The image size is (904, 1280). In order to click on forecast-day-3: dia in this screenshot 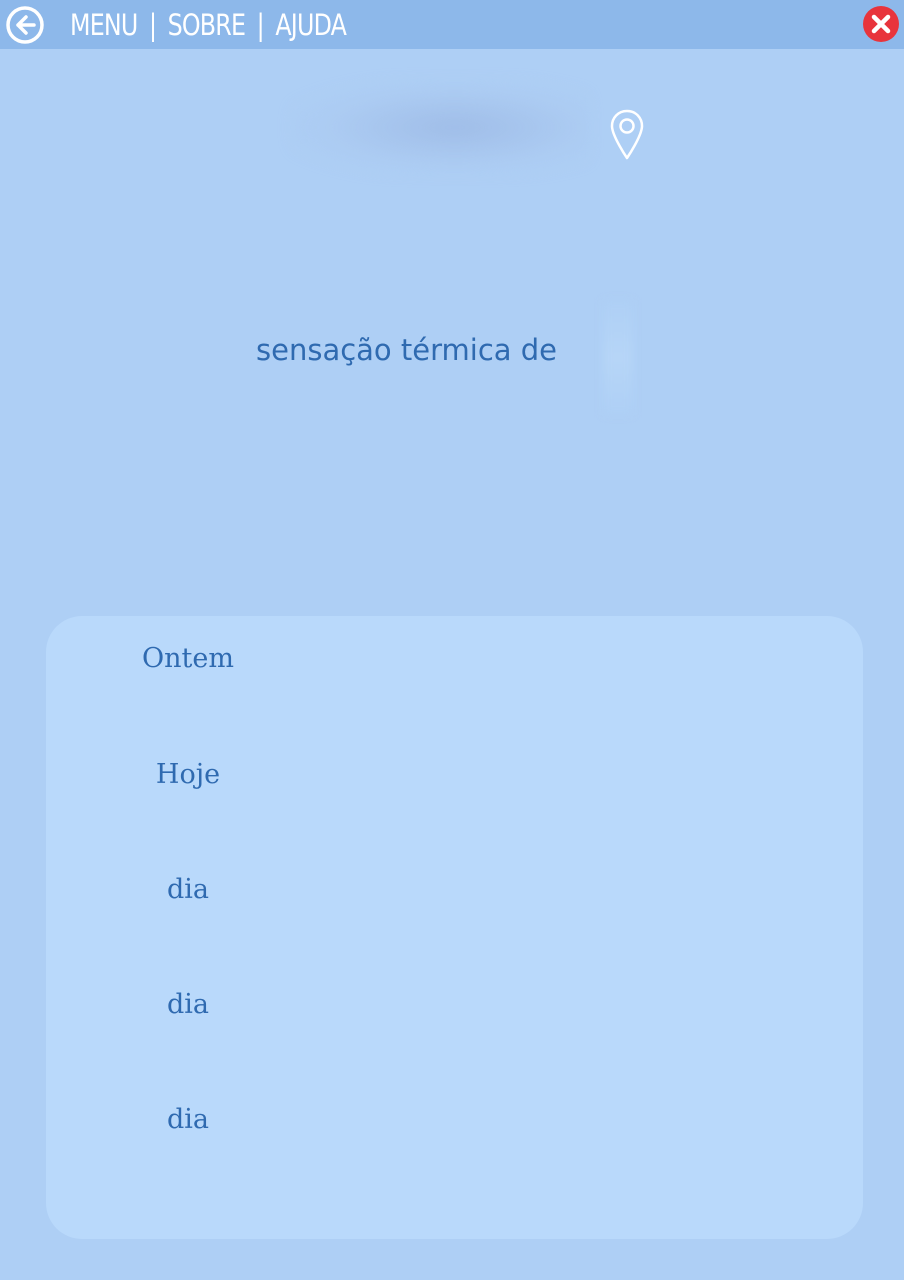, I will do `click(188, 889)`.